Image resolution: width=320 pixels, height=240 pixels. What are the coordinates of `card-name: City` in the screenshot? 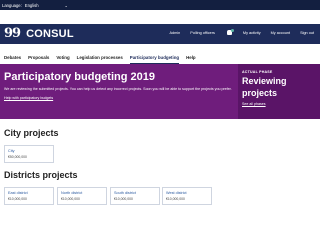 It's located at (29, 151).